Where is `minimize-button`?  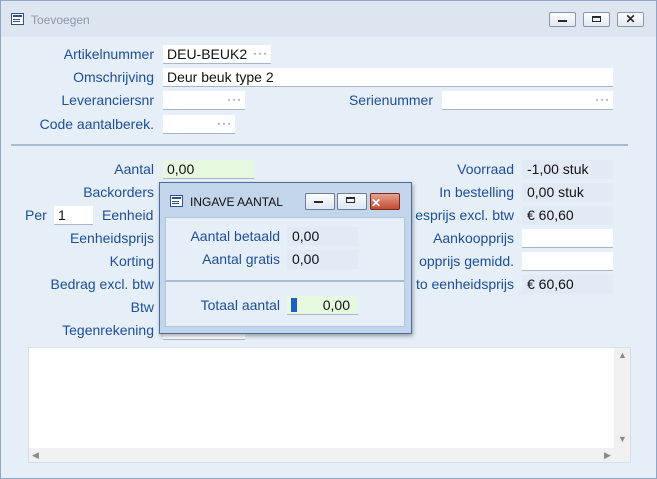 minimize-button is located at coordinates (562, 19).